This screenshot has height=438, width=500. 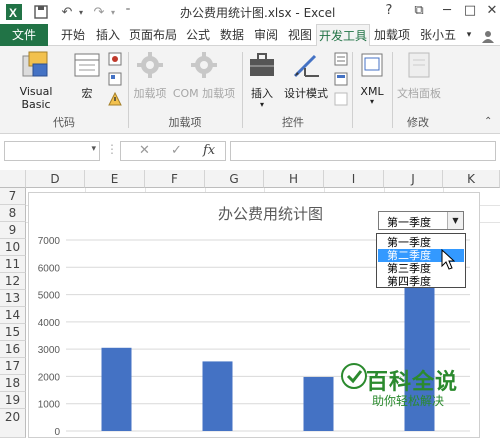 I want to click on tab-view: 视图, so click(x=300, y=35).